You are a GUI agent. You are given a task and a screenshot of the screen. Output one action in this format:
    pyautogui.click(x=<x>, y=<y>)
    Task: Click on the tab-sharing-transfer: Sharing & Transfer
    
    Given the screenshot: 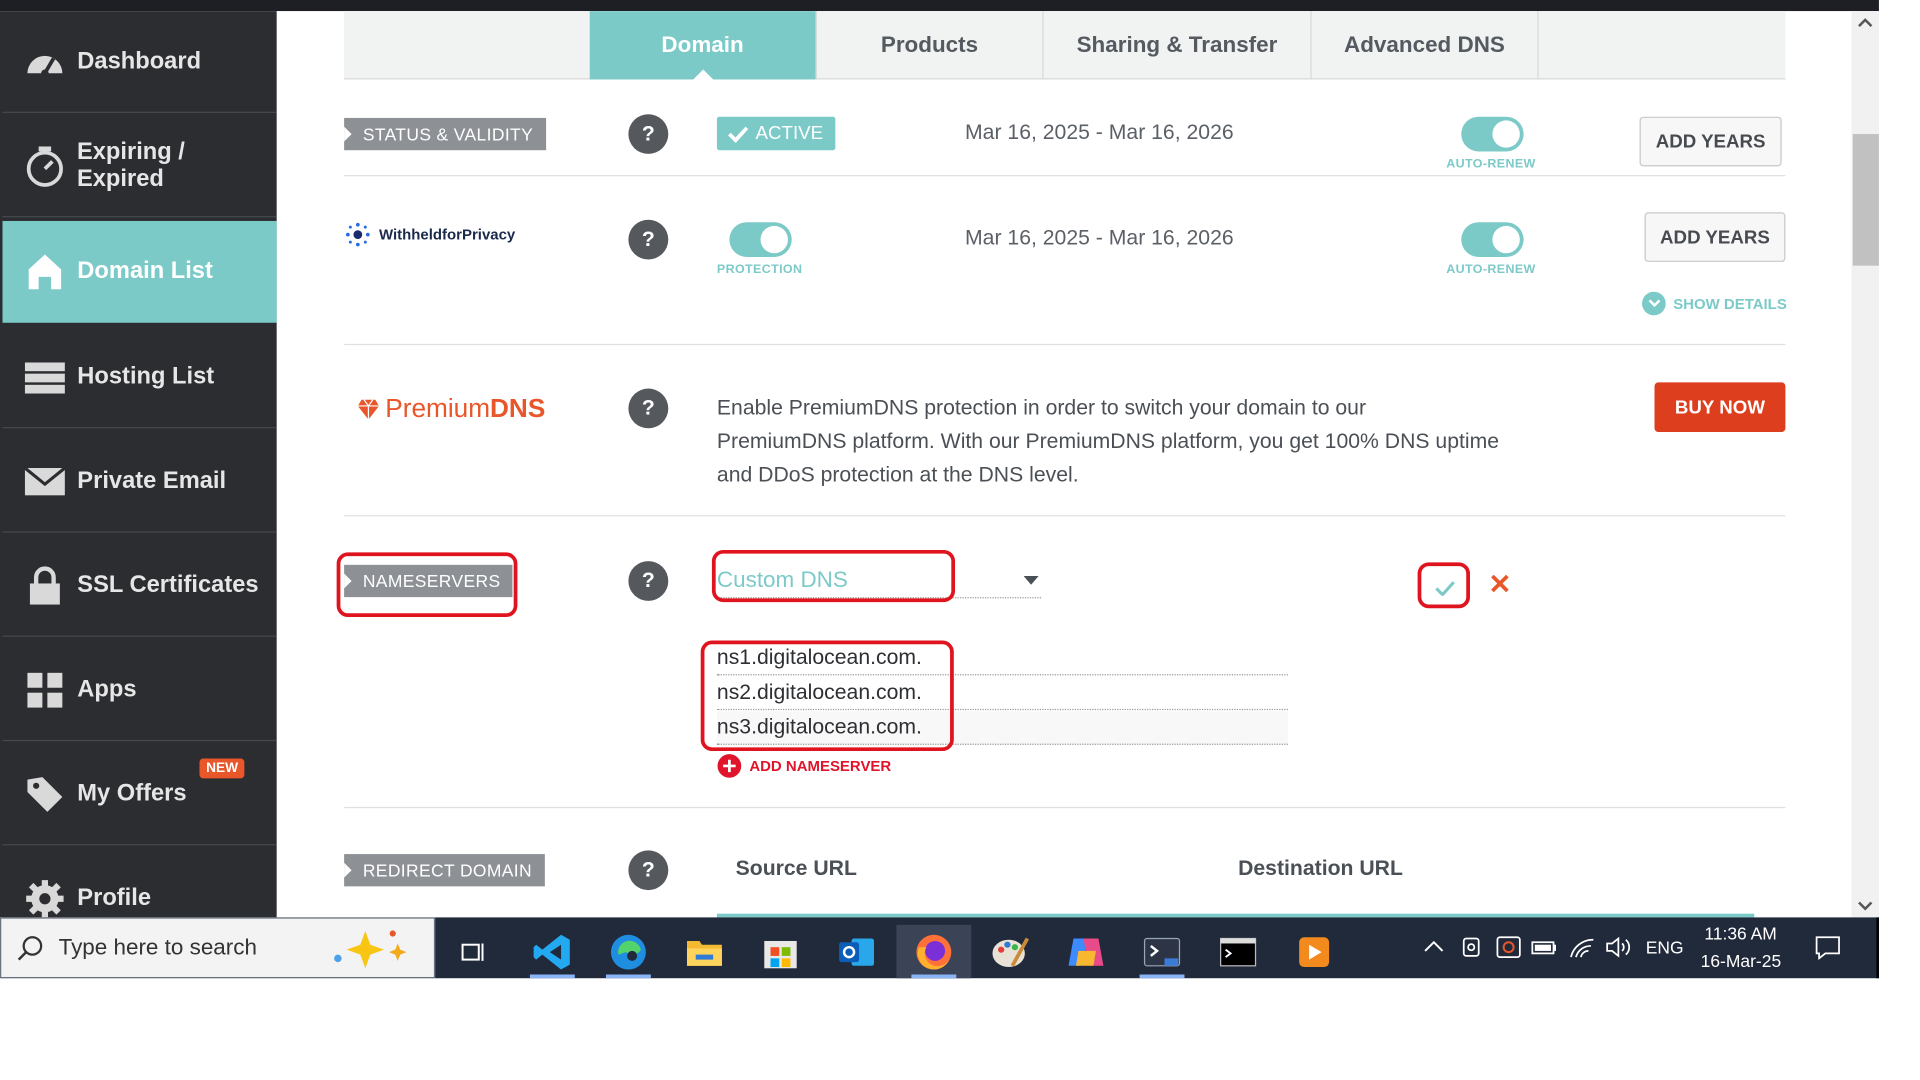 What is the action you would take?
    pyautogui.click(x=1178, y=45)
    